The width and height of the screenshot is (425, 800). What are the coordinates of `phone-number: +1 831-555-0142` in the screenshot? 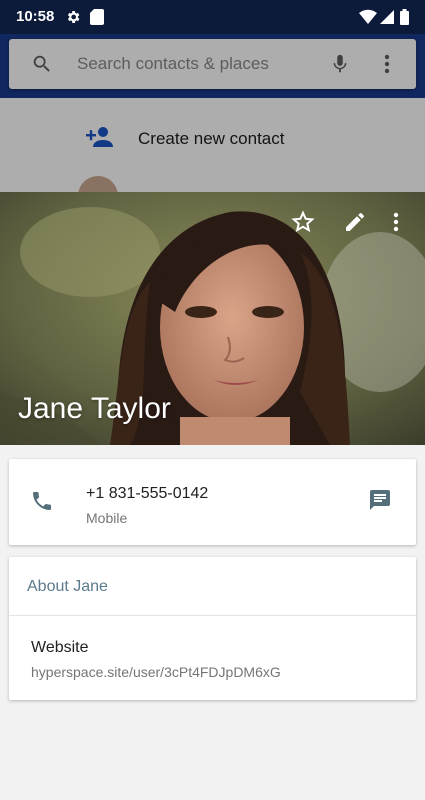 It's located at (147, 494).